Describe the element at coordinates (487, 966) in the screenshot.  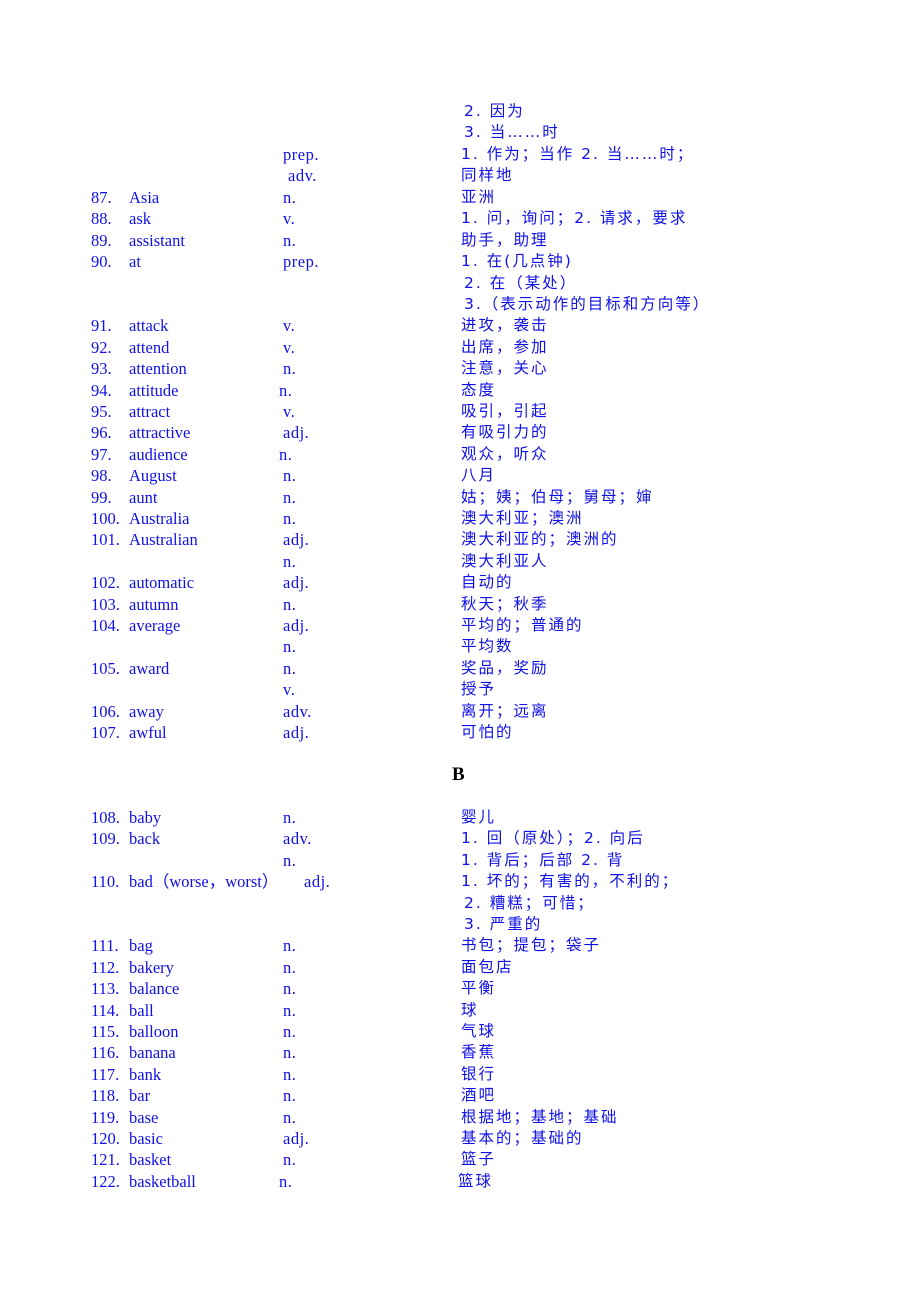
I see `definition: 面包店` at that location.